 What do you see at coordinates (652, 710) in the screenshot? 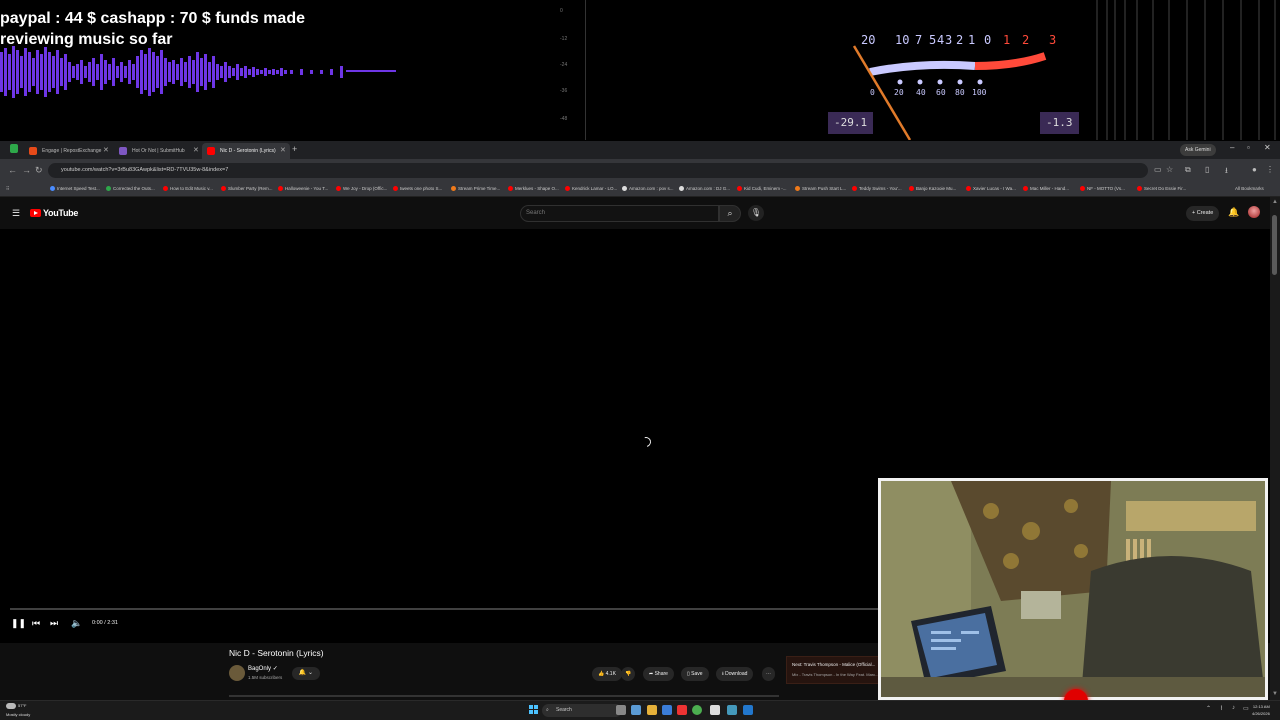
I see `folder-icon` at bounding box center [652, 710].